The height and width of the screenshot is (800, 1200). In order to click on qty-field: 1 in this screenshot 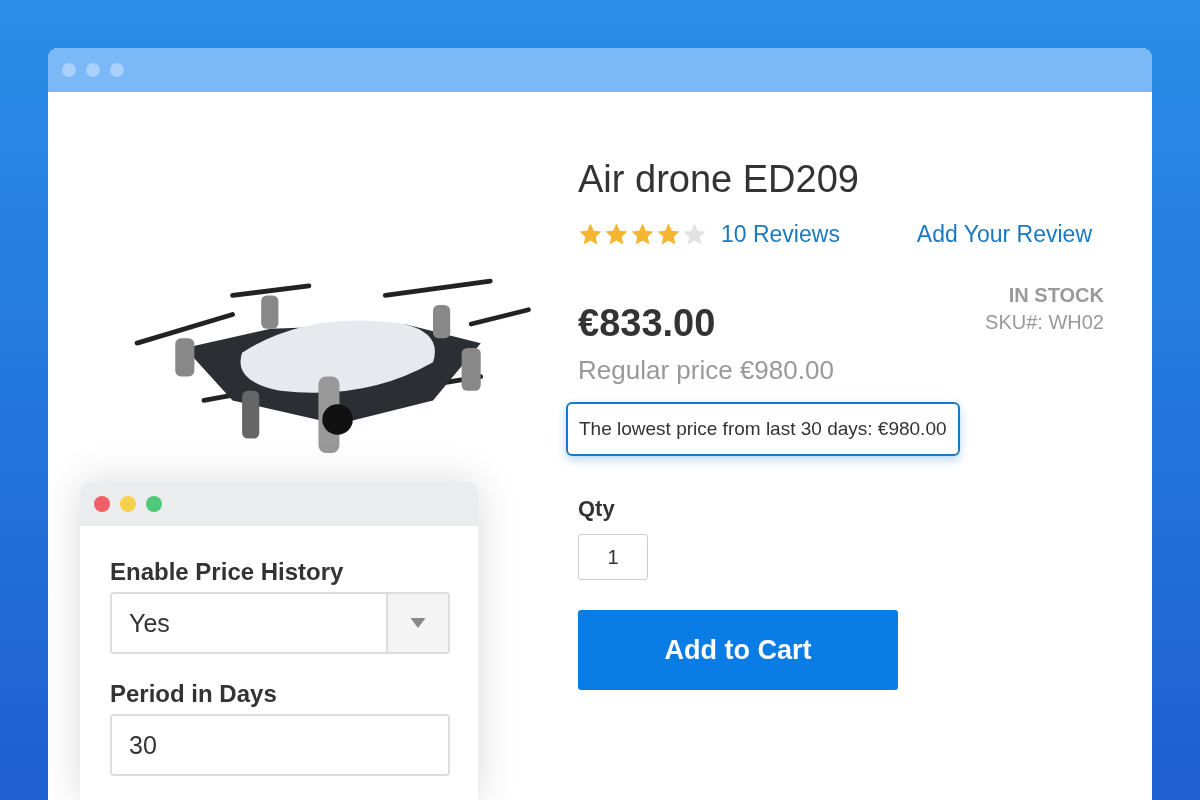, I will do `click(613, 557)`.